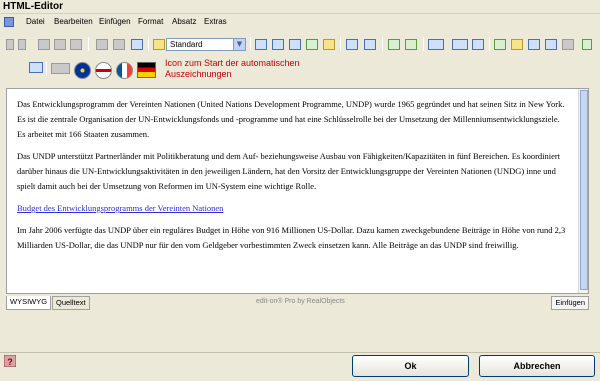 Image resolution: width=600 pixels, height=381 pixels. Describe the element at coordinates (534, 44) in the screenshot. I see `anchor-icon` at that location.